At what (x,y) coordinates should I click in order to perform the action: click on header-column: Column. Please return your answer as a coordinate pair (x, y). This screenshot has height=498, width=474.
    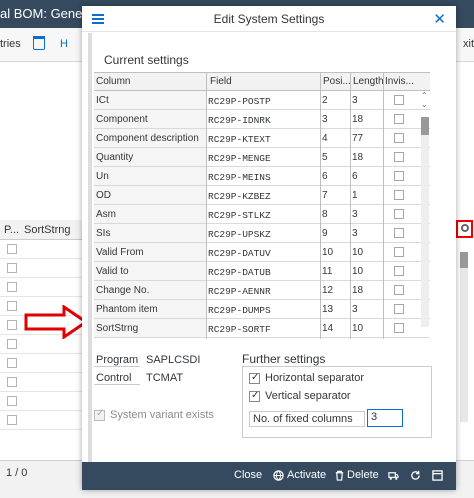
    Looking at the image, I should click on (113, 81).